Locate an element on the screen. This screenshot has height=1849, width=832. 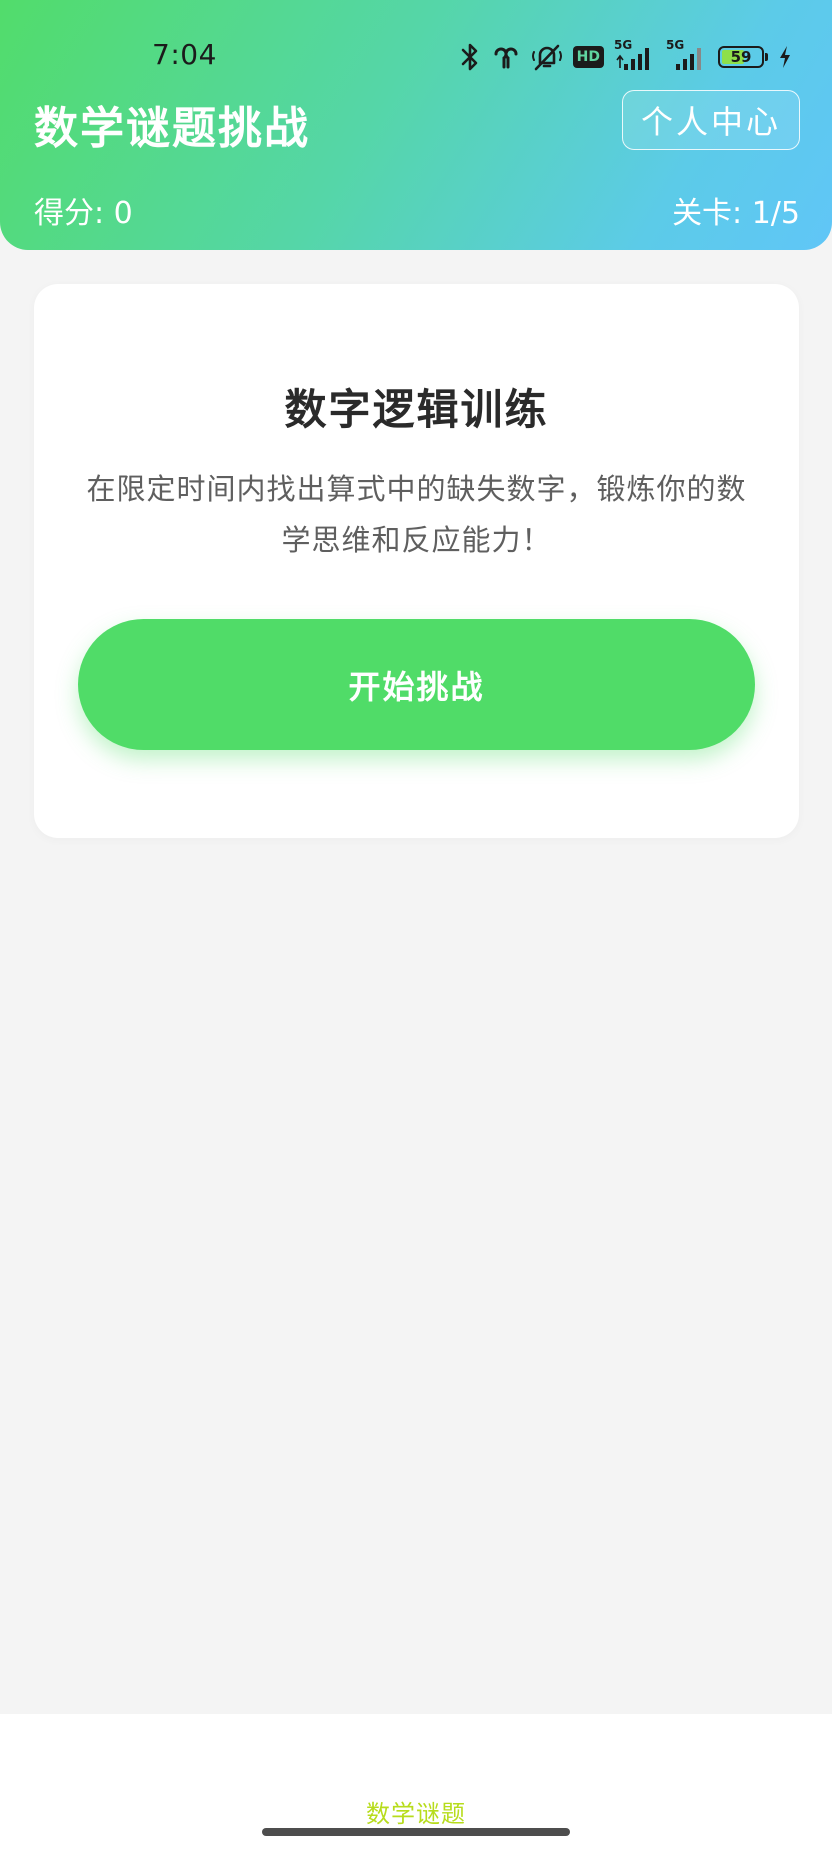
charging-icon is located at coordinates (785, 57).